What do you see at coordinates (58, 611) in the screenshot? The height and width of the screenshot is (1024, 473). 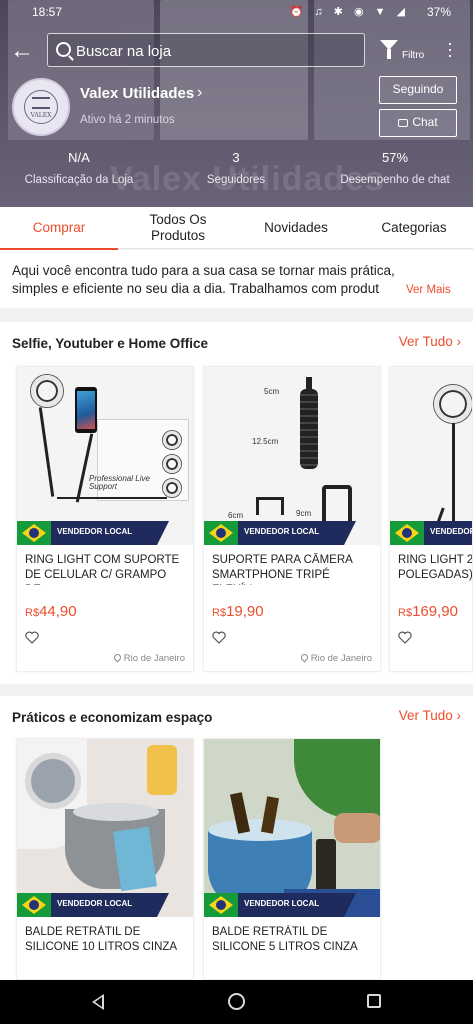 I see `price-value: 44,90` at bounding box center [58, 611].